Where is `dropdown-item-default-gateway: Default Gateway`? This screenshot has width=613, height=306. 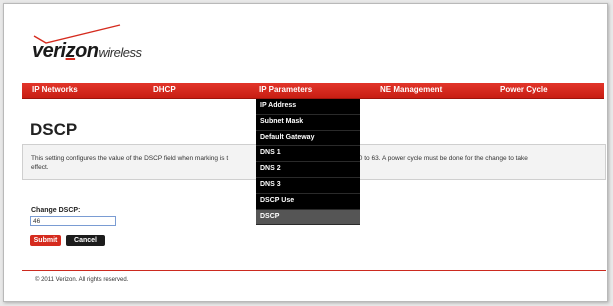 dropdown-item-default-gateway: Default Gateway is located at coordinates (308, 139).